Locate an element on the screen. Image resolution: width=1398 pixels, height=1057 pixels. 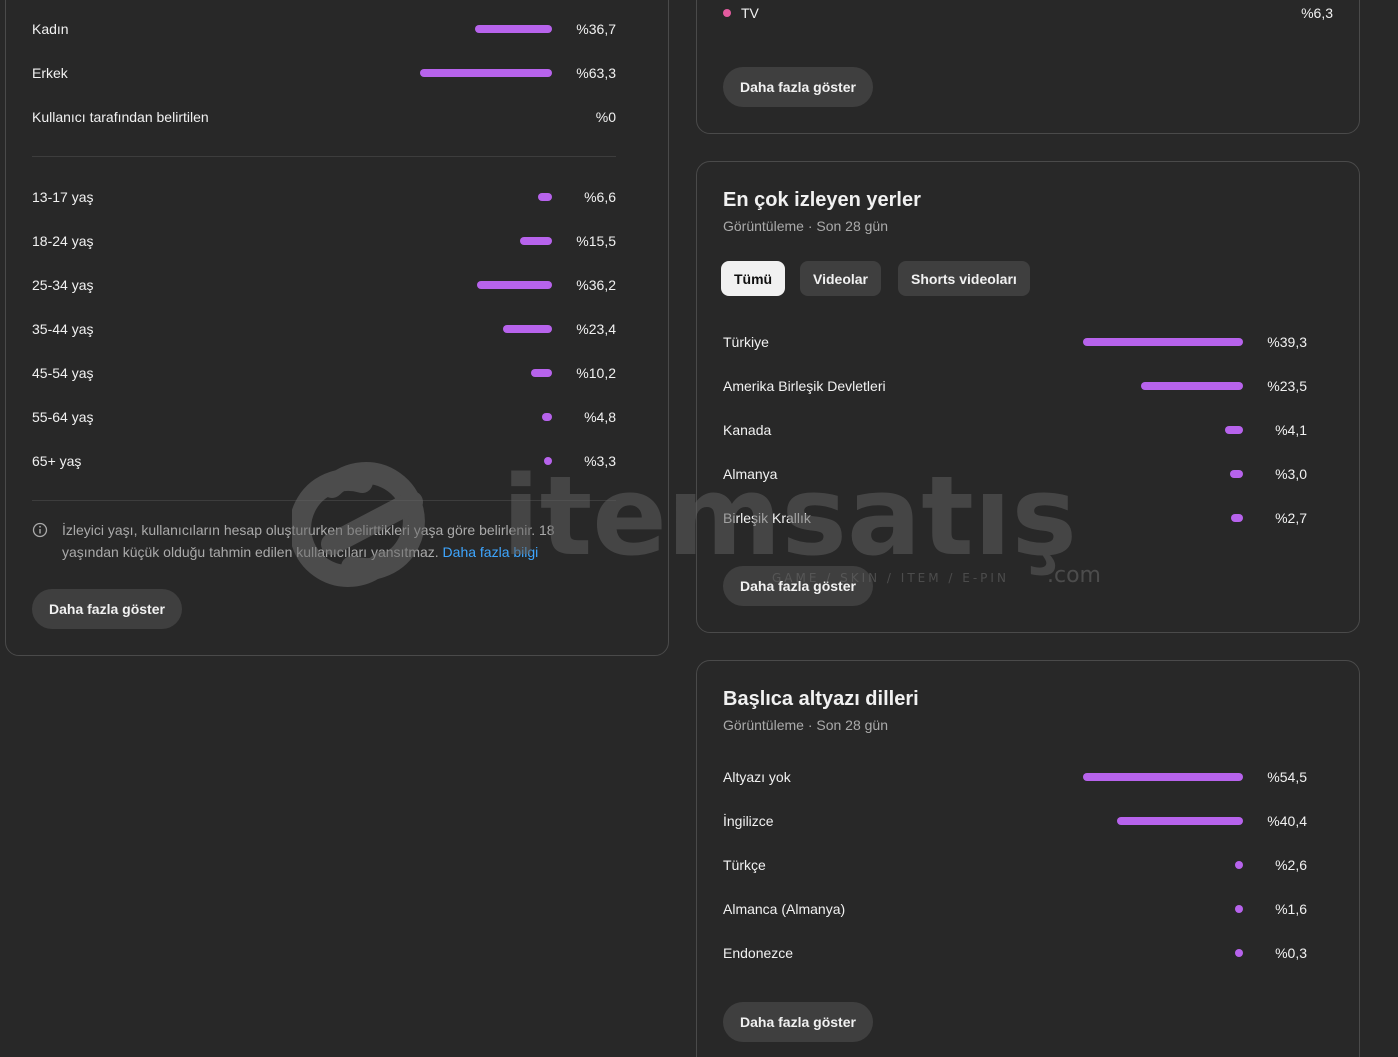
row-label: 65+ yaş is located at coordinates (57, 461).